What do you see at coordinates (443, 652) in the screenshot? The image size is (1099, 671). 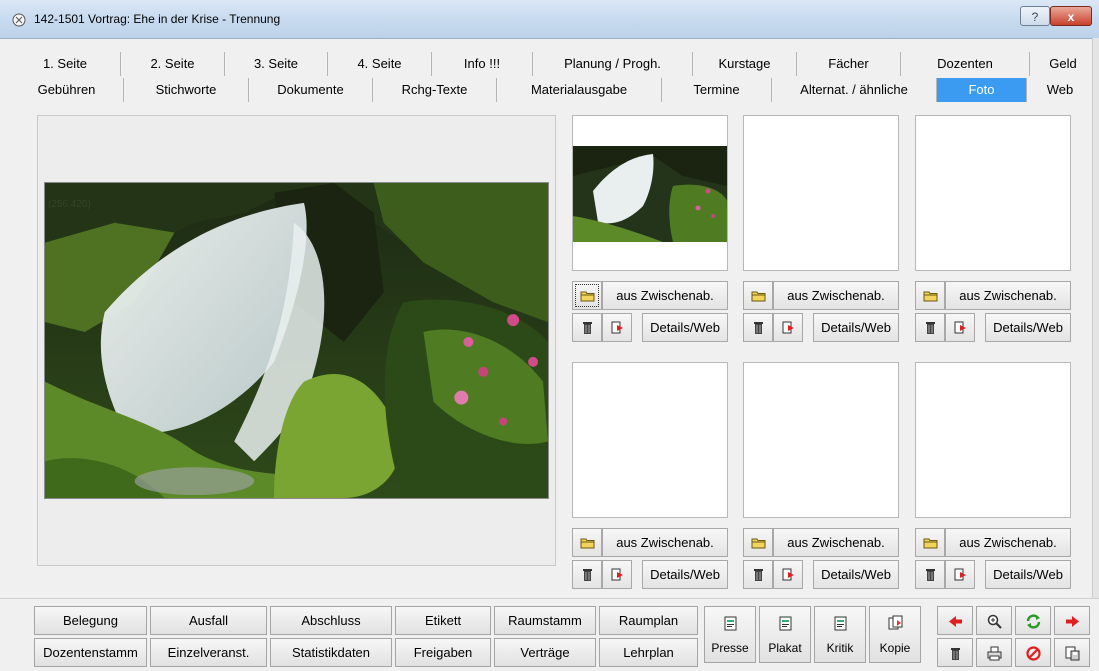 I see `freigaben-button: Freigaben` at bounding box center [443, 652].